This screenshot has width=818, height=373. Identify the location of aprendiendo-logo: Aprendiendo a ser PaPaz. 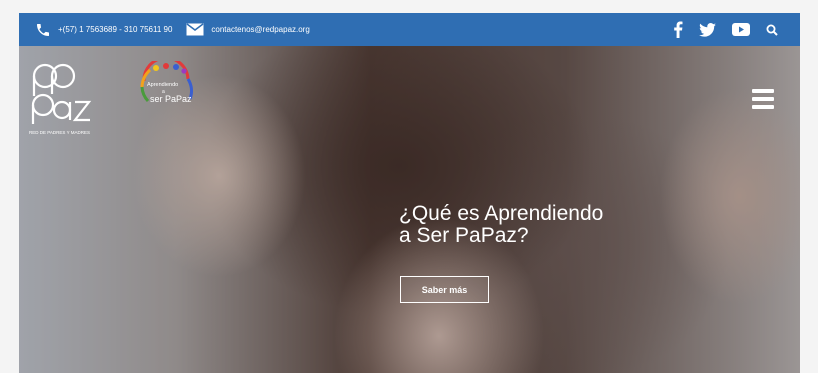
(168, 84).